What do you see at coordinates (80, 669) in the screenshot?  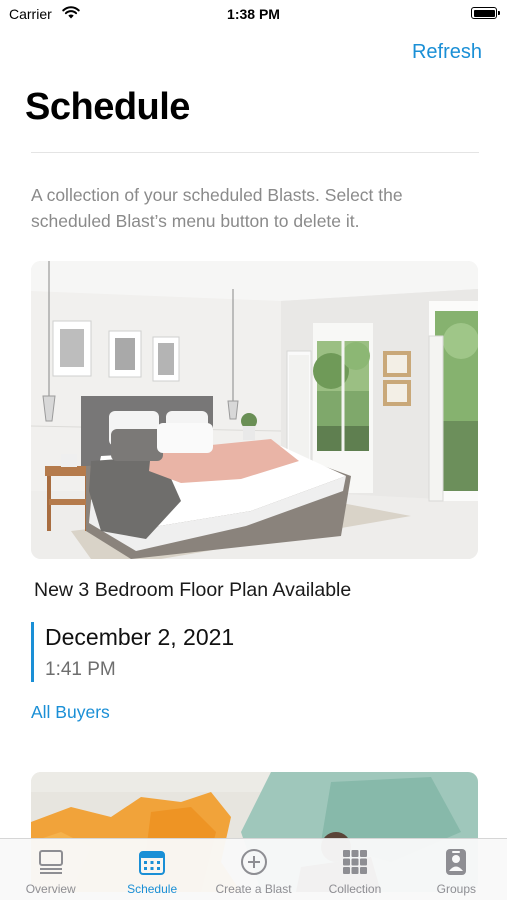 I see `blast-time: 1:41 PM` at bounding box center [80, 669].